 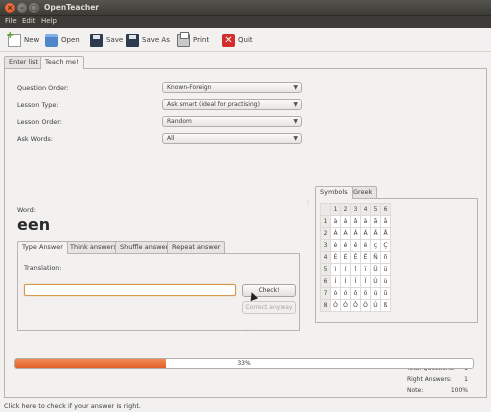 What do you see at coordinates (385, 293) in the screenshot?
I see `symbol-cell: û` at bounding box center [385, 293].